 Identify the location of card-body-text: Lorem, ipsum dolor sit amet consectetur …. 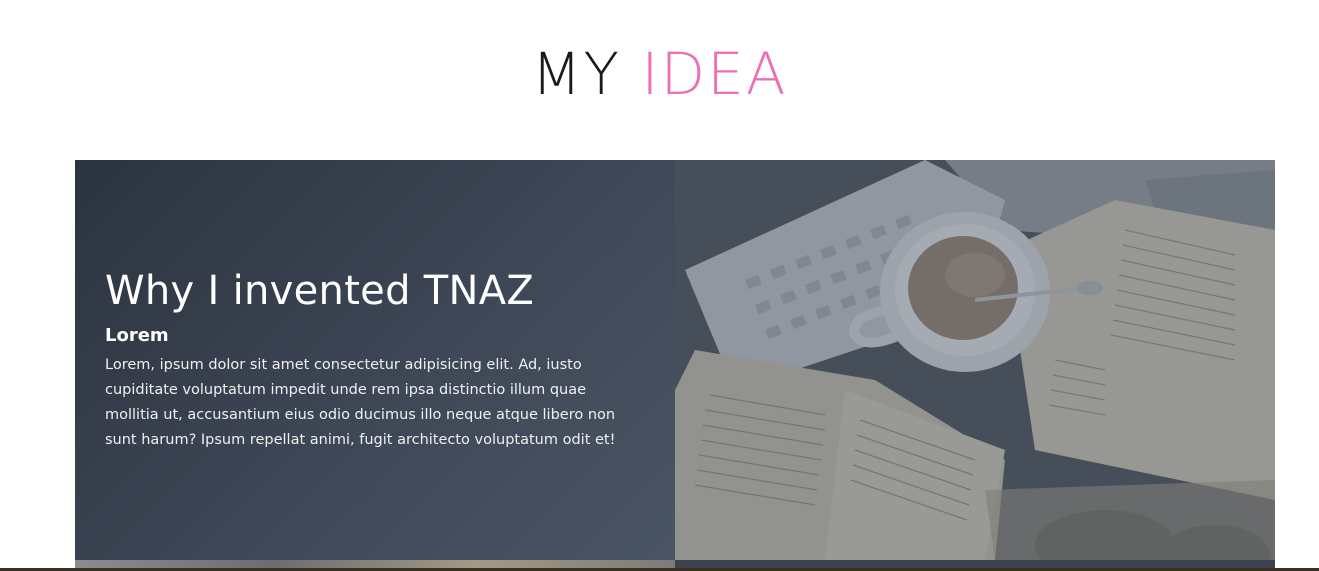
(360, 402).